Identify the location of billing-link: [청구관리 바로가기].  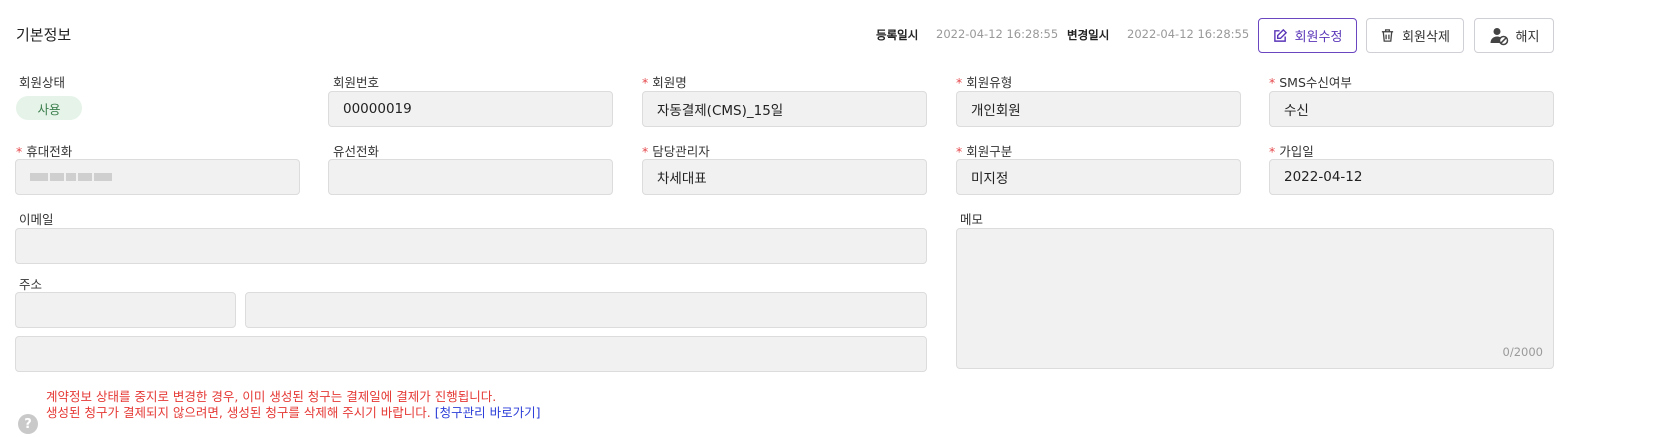
(488, 412).